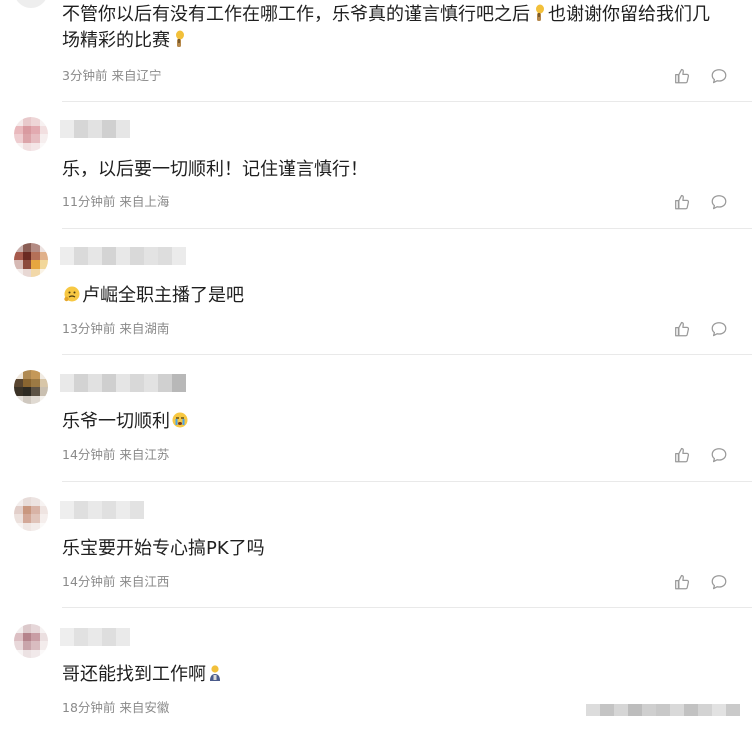 Image resolution: width=752 pixels, height=731 pixels. I want to click on comment-text-part: 乐爷一切顺利, so click(116, 421).